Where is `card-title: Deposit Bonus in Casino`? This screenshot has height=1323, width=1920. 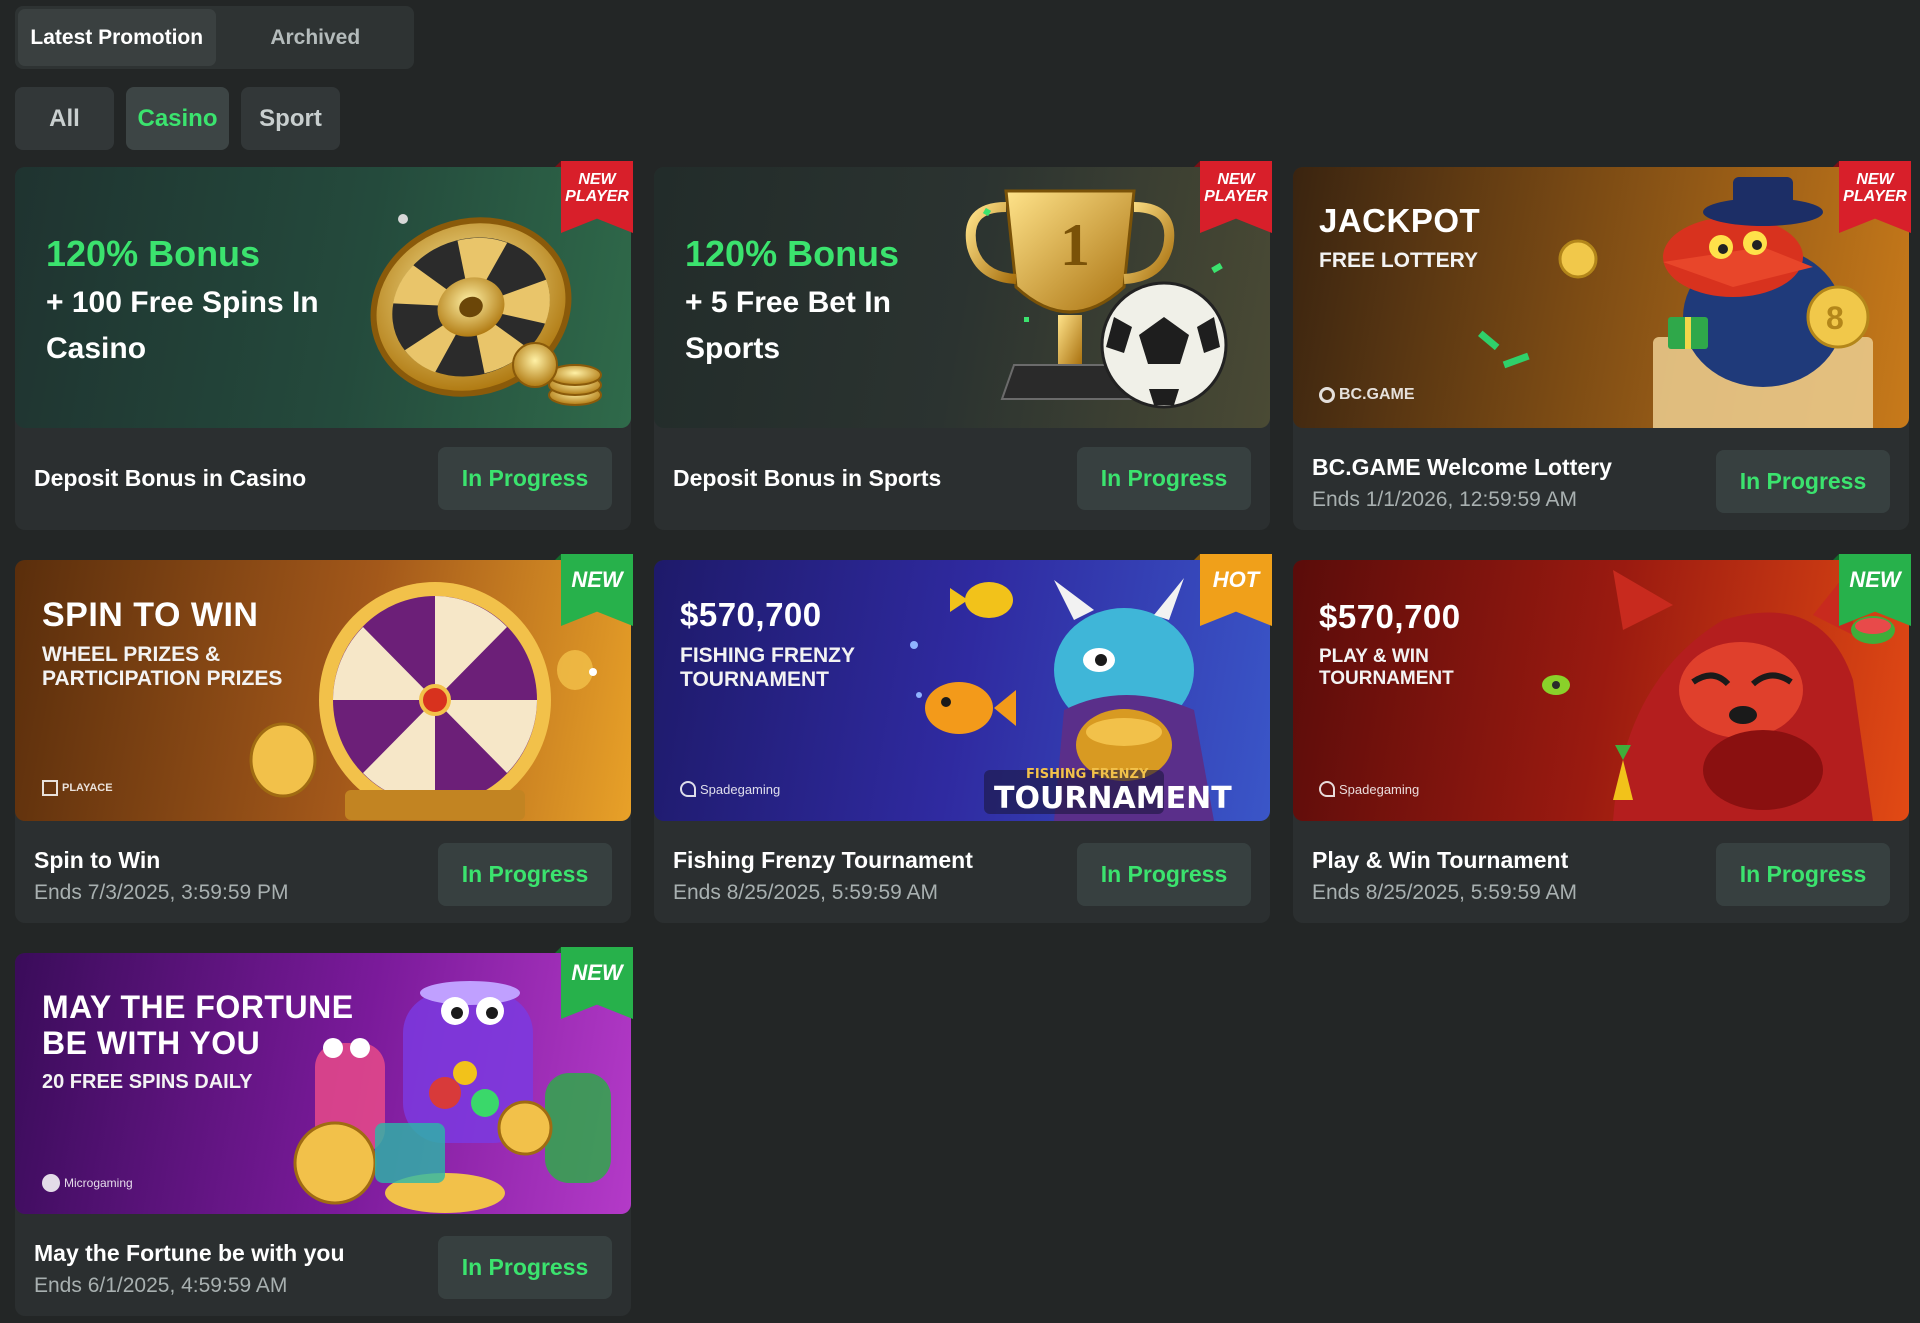 card-title: Deposit Bonus in Casino is located at coordinates (170, 478).